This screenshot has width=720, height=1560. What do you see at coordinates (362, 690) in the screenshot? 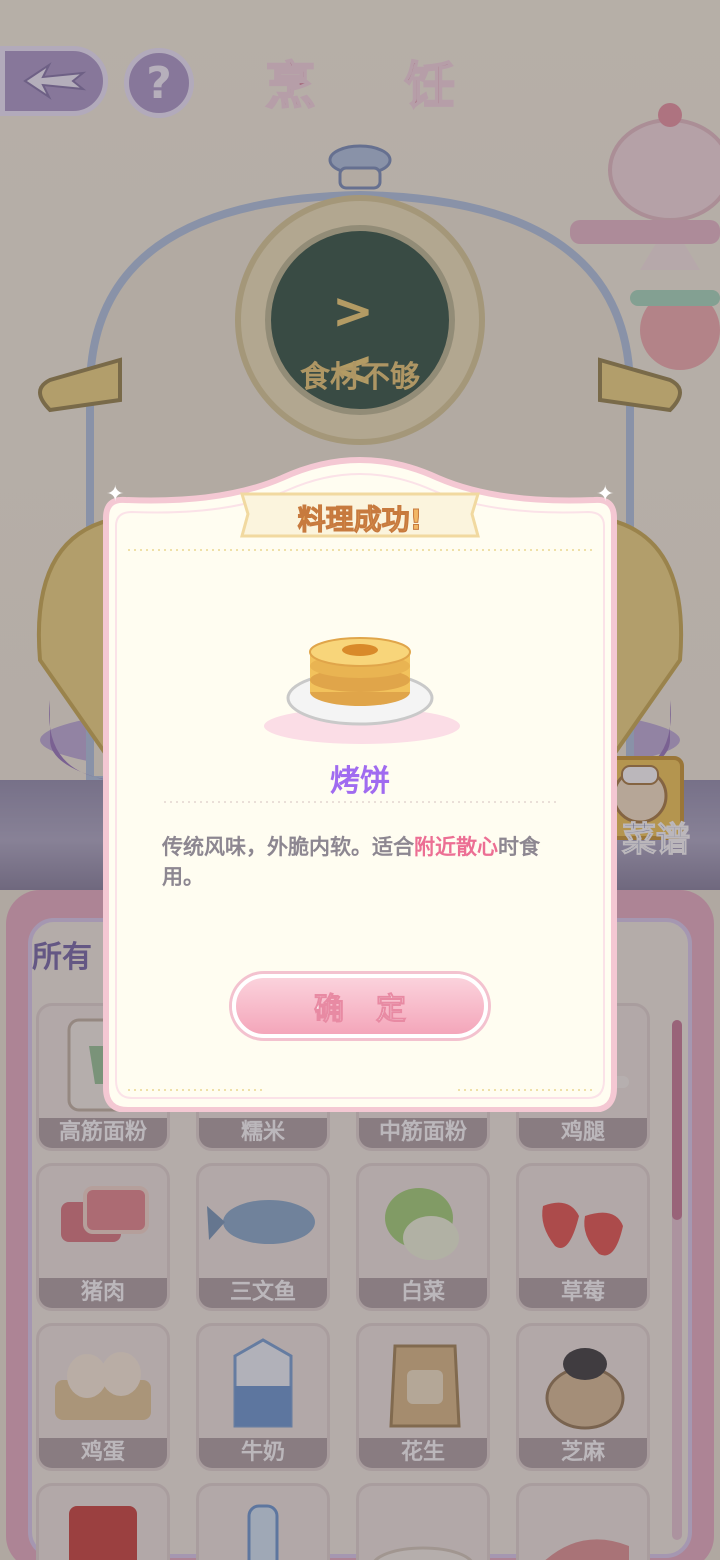
I see `pancake-plate-icon` at bounding box center [362, 690].